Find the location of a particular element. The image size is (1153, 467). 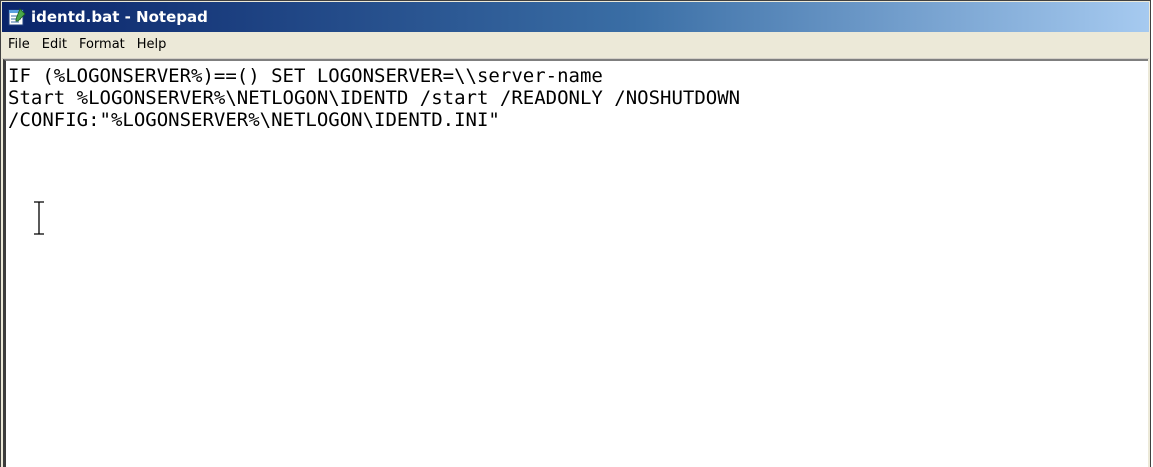

menu-edit: Edit is located at coordinates (54, 45).